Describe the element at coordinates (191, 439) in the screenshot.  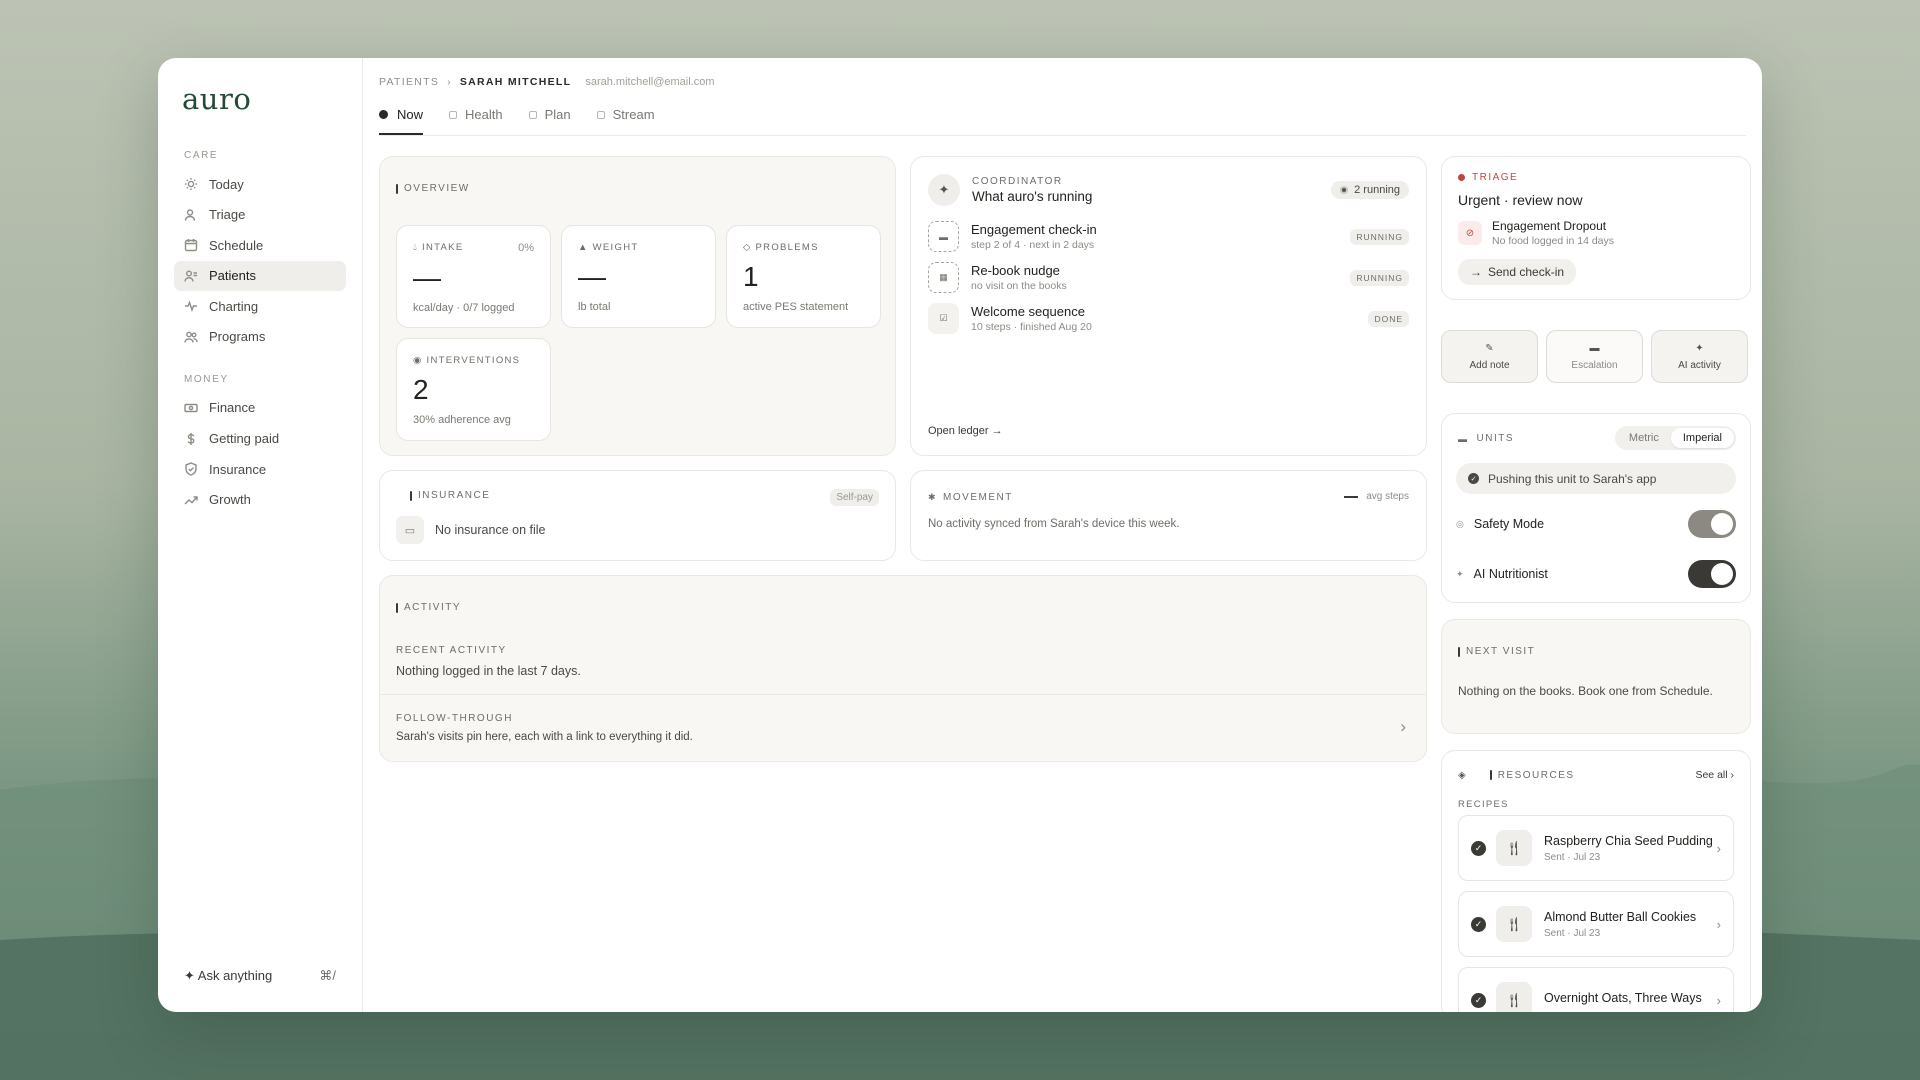
I see `dollar-icon` at that location.